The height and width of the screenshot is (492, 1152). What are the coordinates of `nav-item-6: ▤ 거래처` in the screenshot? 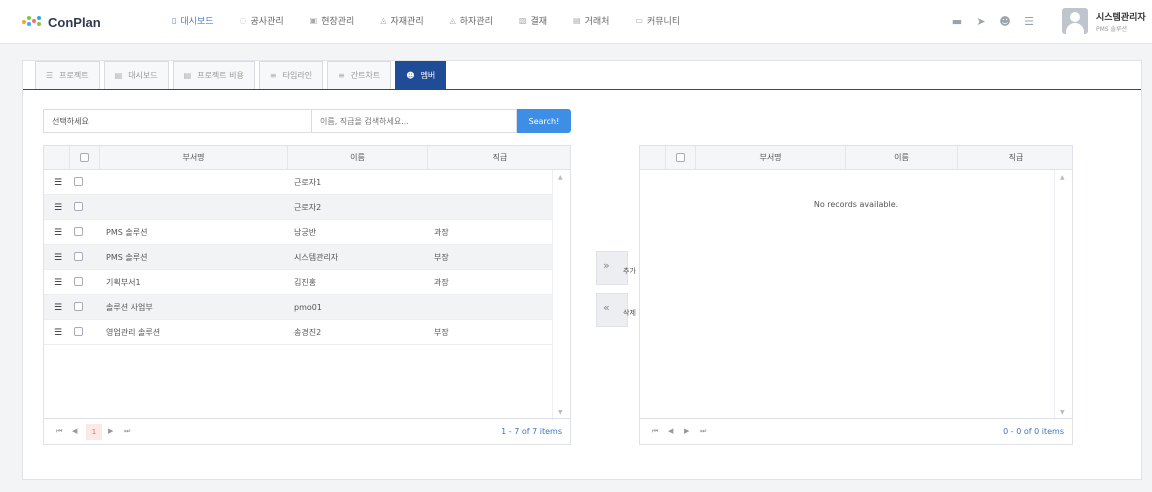 It's located at (591, 20).